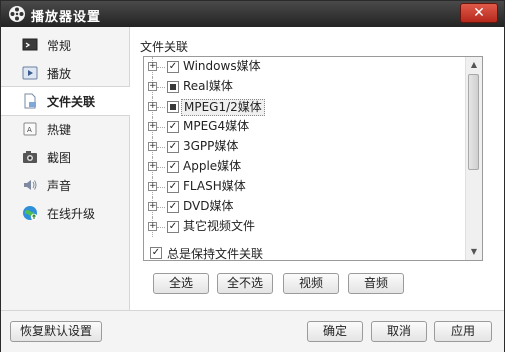 The height and width of the screenshot is (352, 505). I want to click on video-button: 视频, so click(311, 283).